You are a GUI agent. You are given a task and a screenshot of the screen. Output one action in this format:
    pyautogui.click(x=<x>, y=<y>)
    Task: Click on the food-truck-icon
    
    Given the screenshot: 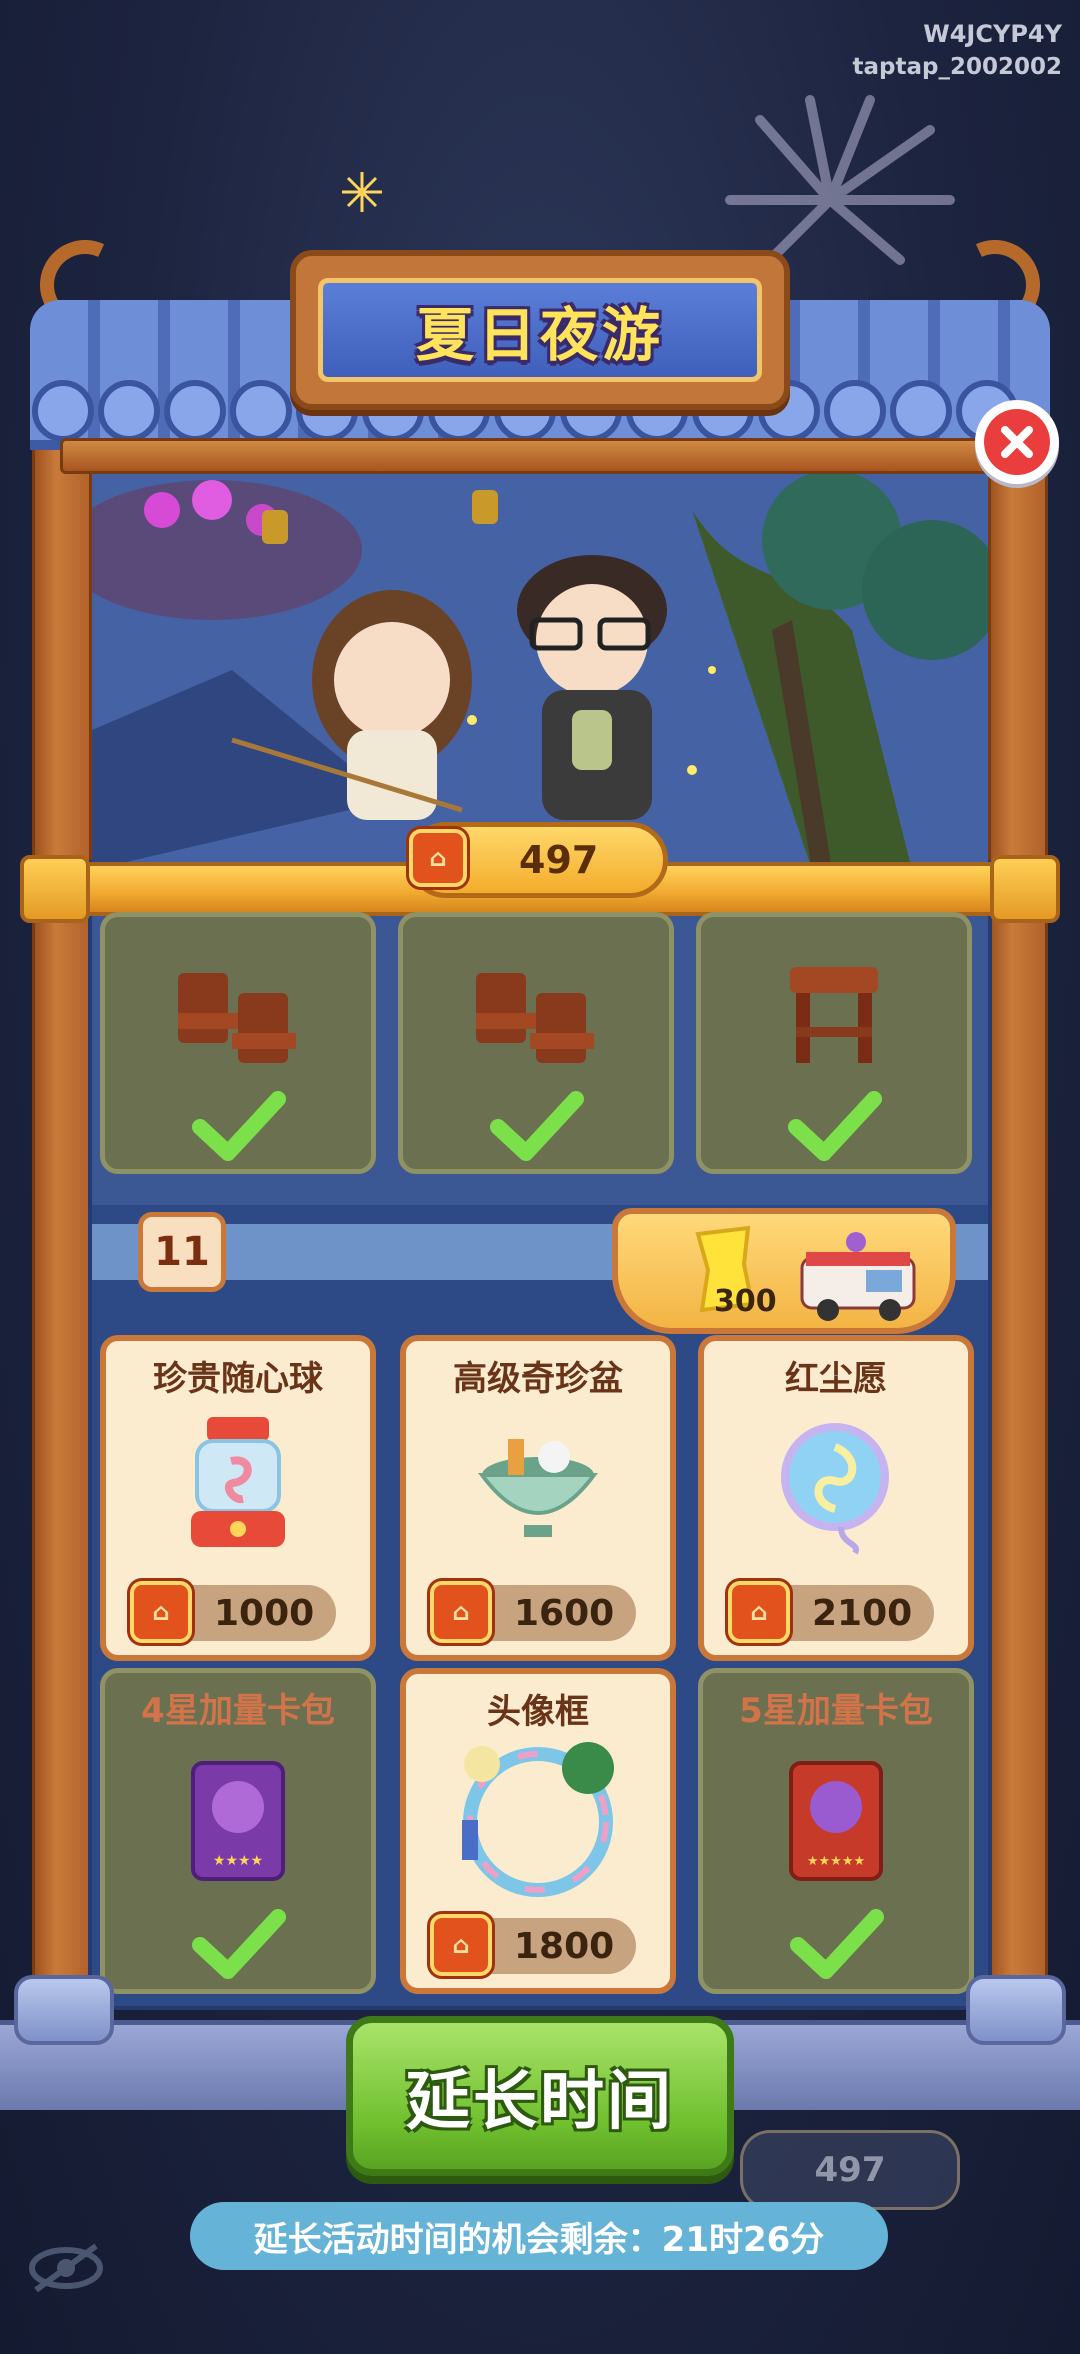 What is the action you would take?
    pyautogui.click(x=858, y=1276)
    